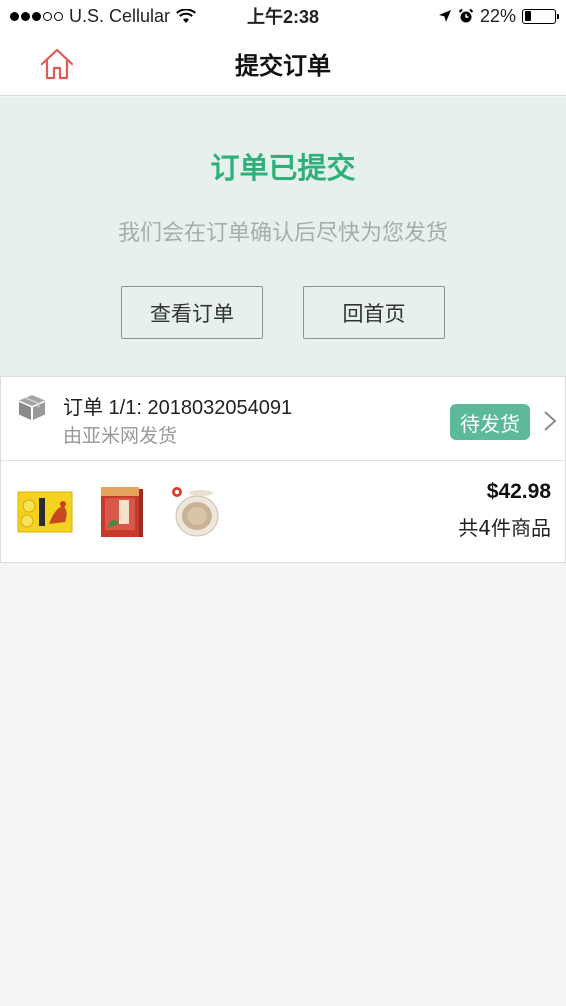 The image size is (566, 1006). I want to click on battery-percent: 22%, so click(497, 15).